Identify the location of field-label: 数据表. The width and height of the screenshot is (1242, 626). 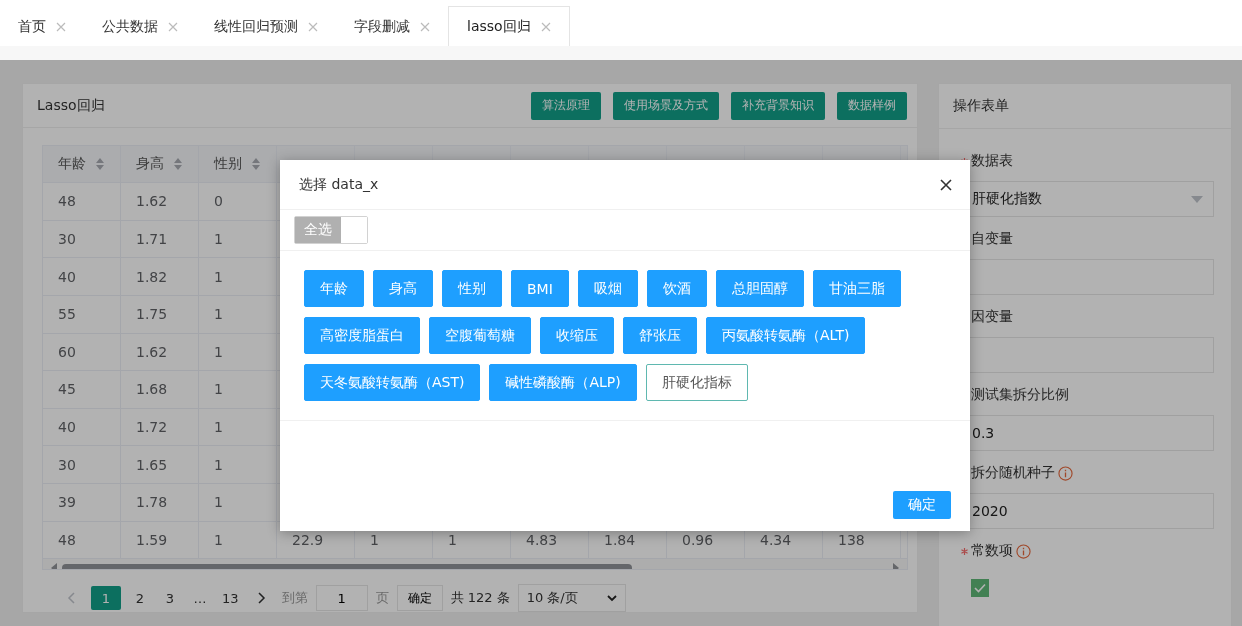
(992, 161).